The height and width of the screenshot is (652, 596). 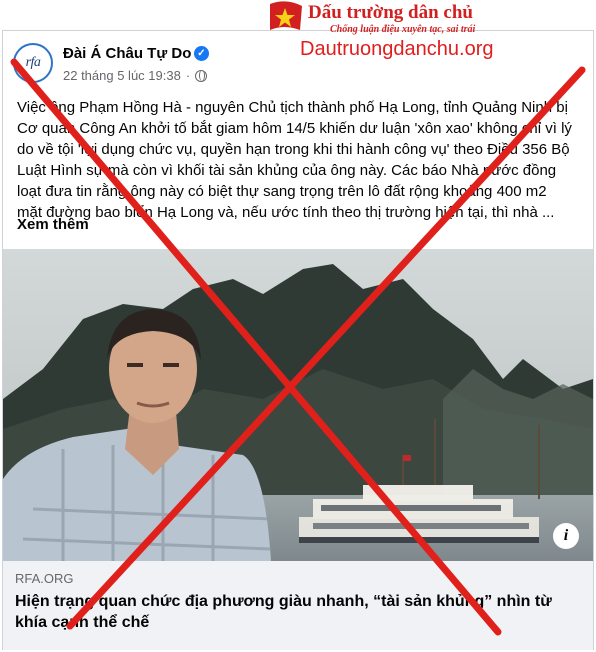 I want to click on post-meta: 22 tháng 5 lúc 19:38 ·, so click(x=135, y=75).